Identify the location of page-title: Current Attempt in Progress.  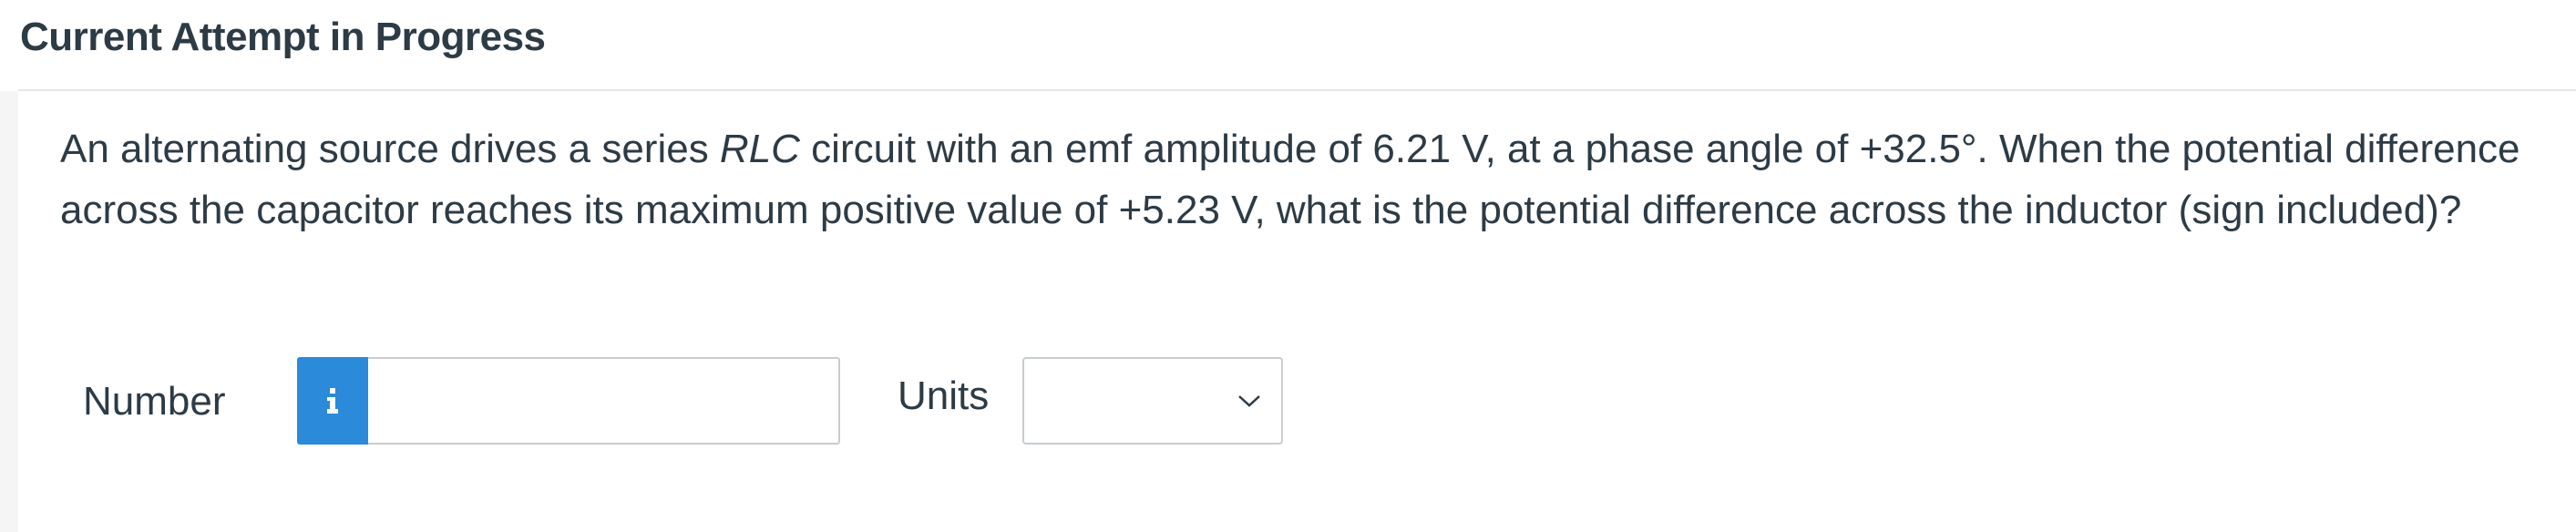
(283, 37).